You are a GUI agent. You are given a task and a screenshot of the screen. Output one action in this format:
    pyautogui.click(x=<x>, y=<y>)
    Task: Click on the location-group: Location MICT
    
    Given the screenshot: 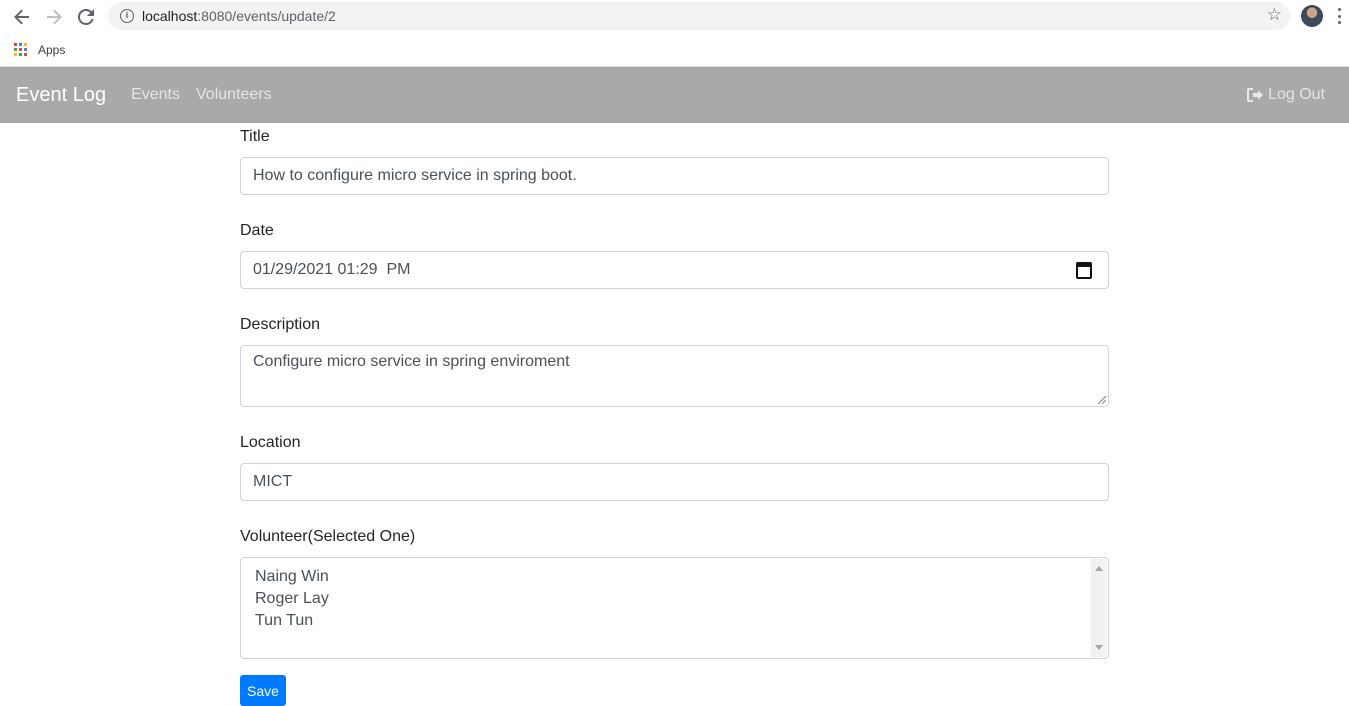 What is the action you would take?
    pyautogui.click(x=674, y=466)
    